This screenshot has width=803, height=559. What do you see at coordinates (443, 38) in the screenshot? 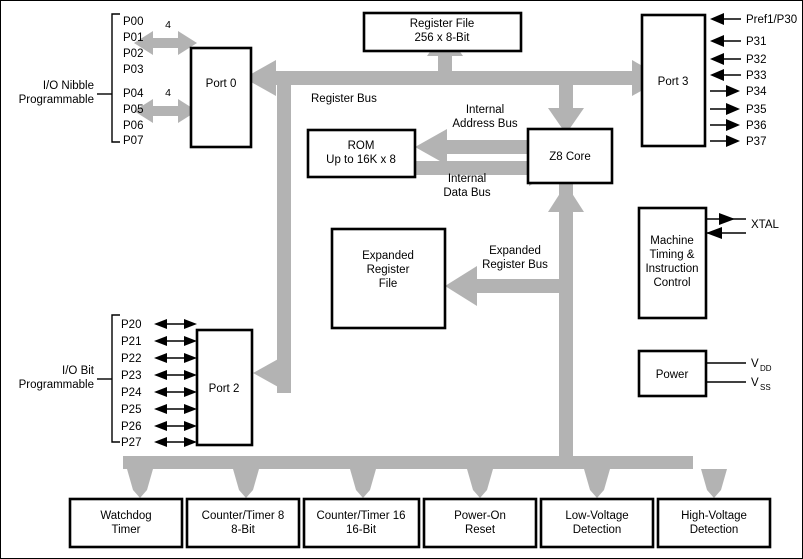
I see `register-file-line2: 256 x 8-Bit` at bounding box center [443, 38].